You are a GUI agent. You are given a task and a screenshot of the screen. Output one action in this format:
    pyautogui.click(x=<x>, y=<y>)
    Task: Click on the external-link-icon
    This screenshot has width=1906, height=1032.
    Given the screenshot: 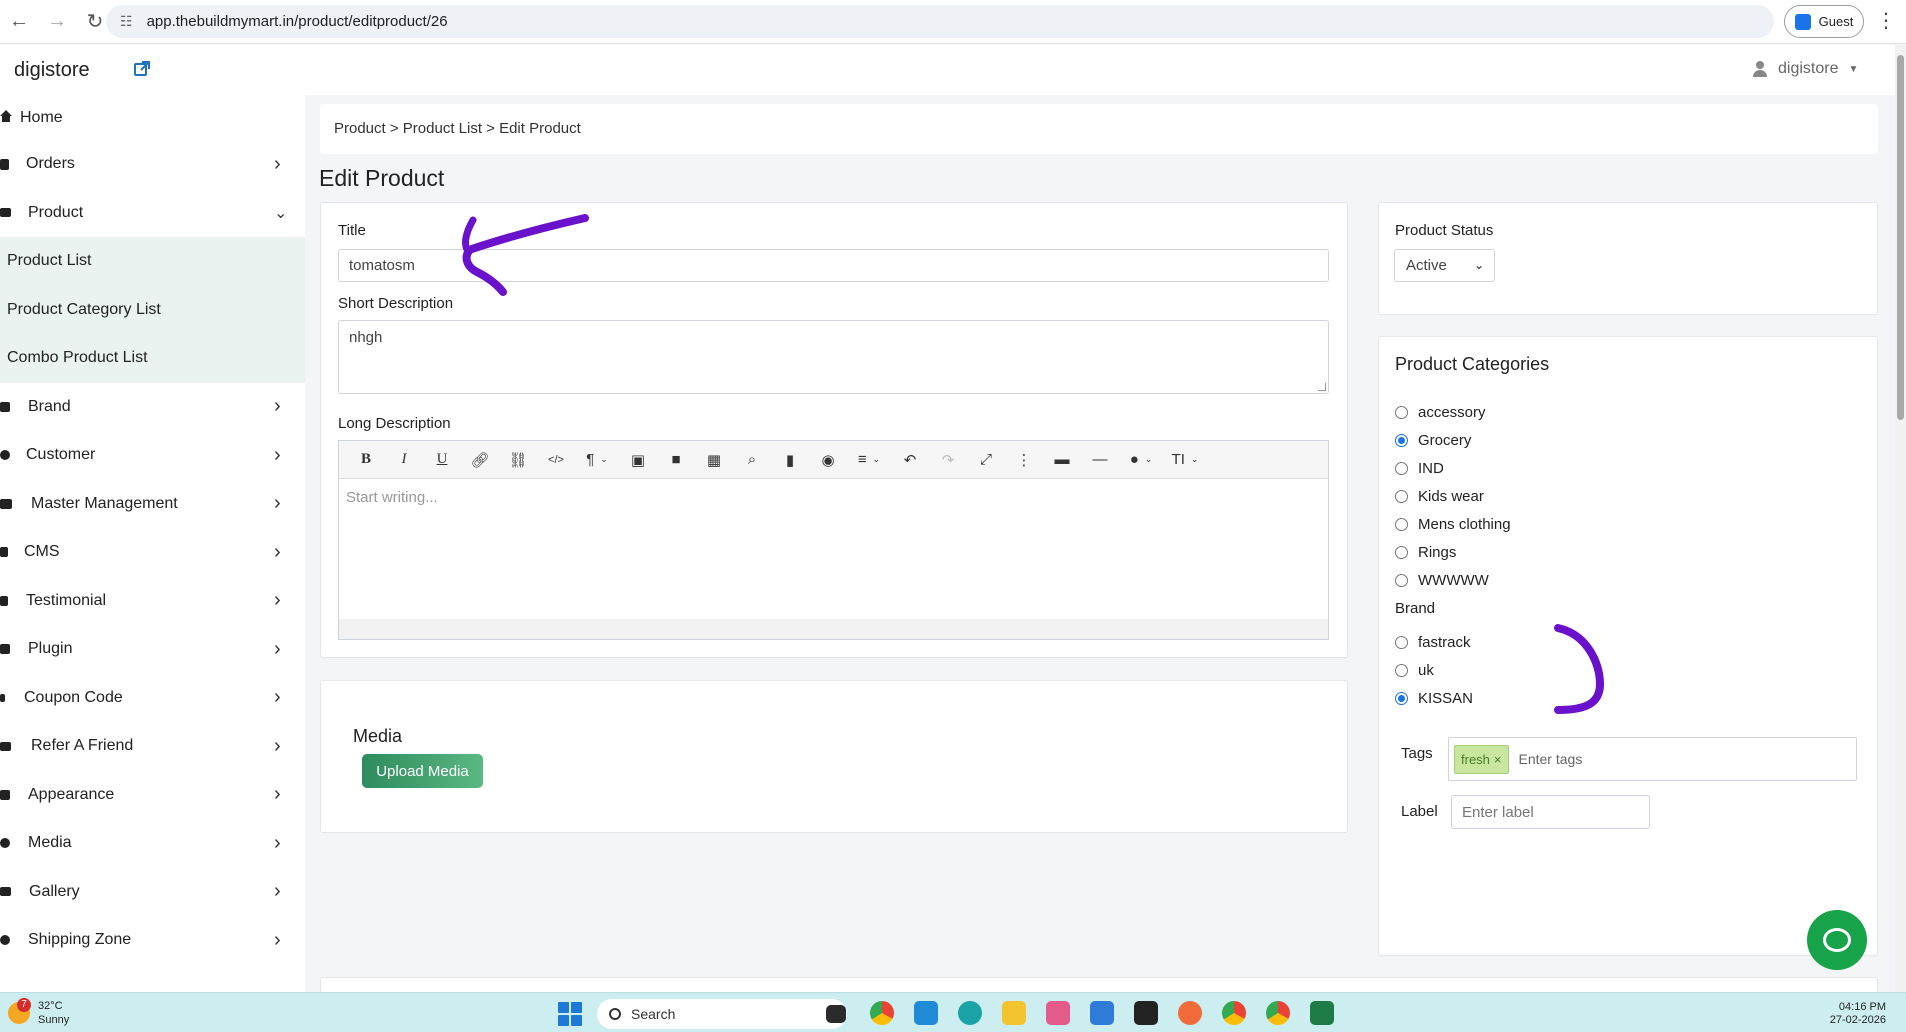 What is the action you would take?
    pyautogui.click(x=142, y=69)
    